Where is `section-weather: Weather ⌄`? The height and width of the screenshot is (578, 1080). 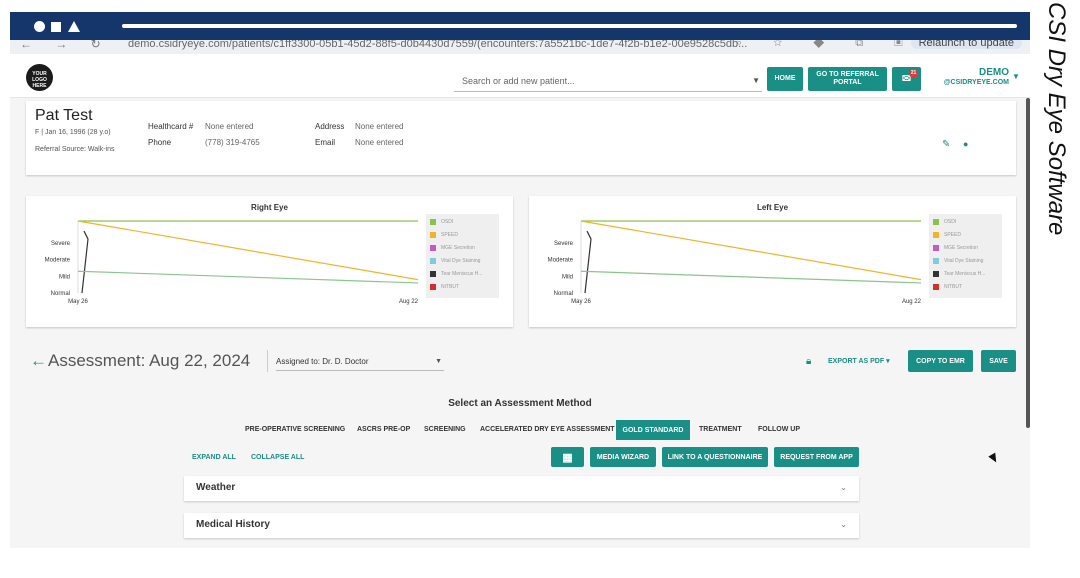
section-weather: Weather ⌄ is located at coordinates (521, 488).